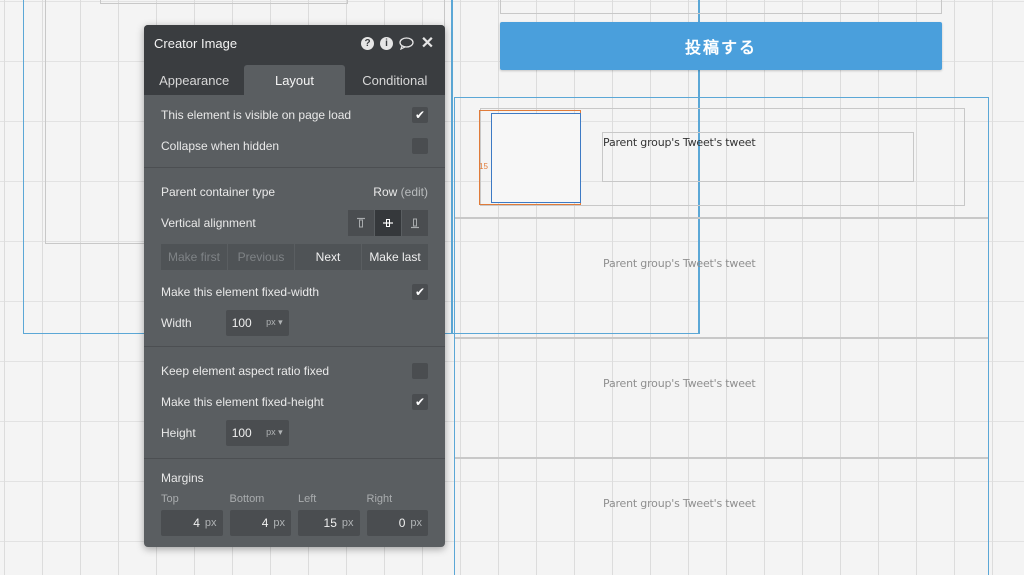 Image resolution: width=1024 pixels, height=575 pixels. Describe the element at coordinates (679, 142) in the screenshot. I see `tweet-text-1: Parent group's Tweet's tweet` at that location.